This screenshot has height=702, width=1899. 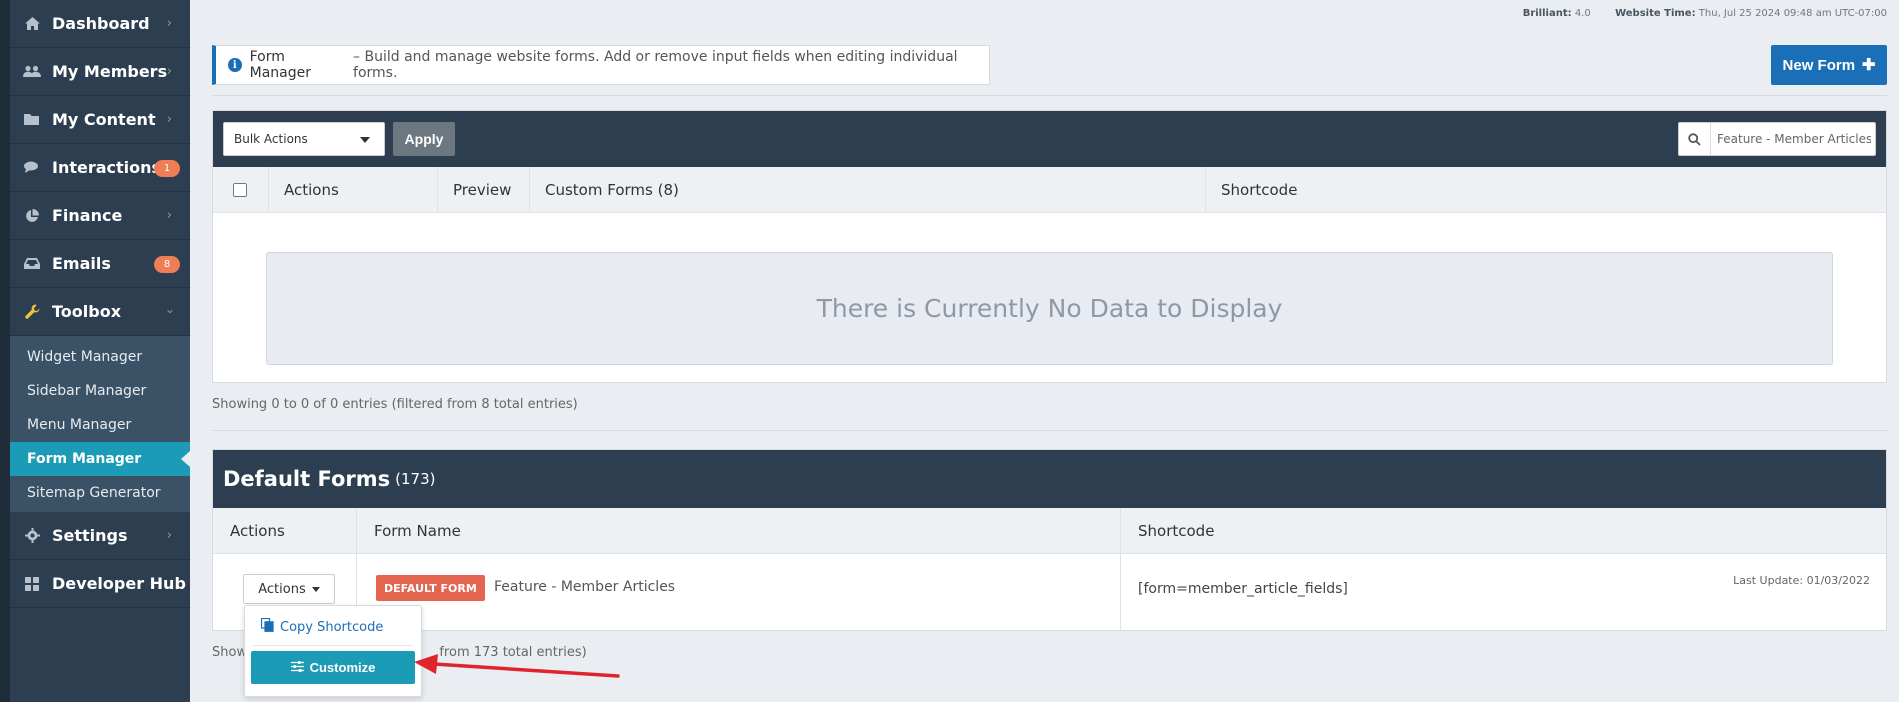 I want to click on sidebar-item-finance: Finance ›, so click(x=100, y=216).